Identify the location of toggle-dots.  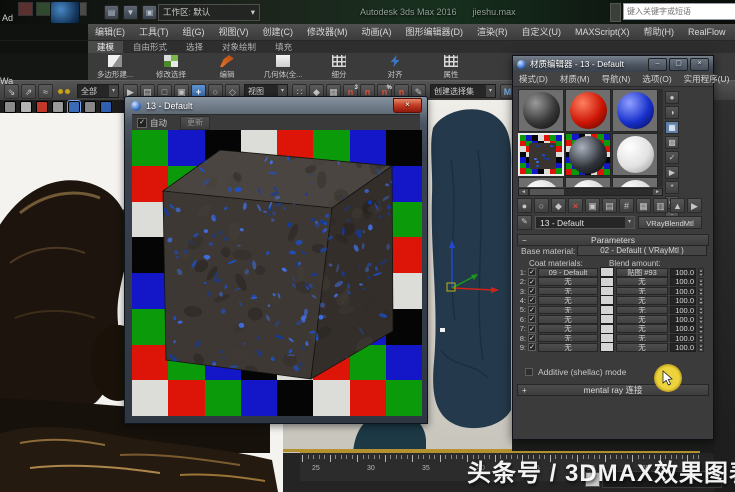
(64, 91).